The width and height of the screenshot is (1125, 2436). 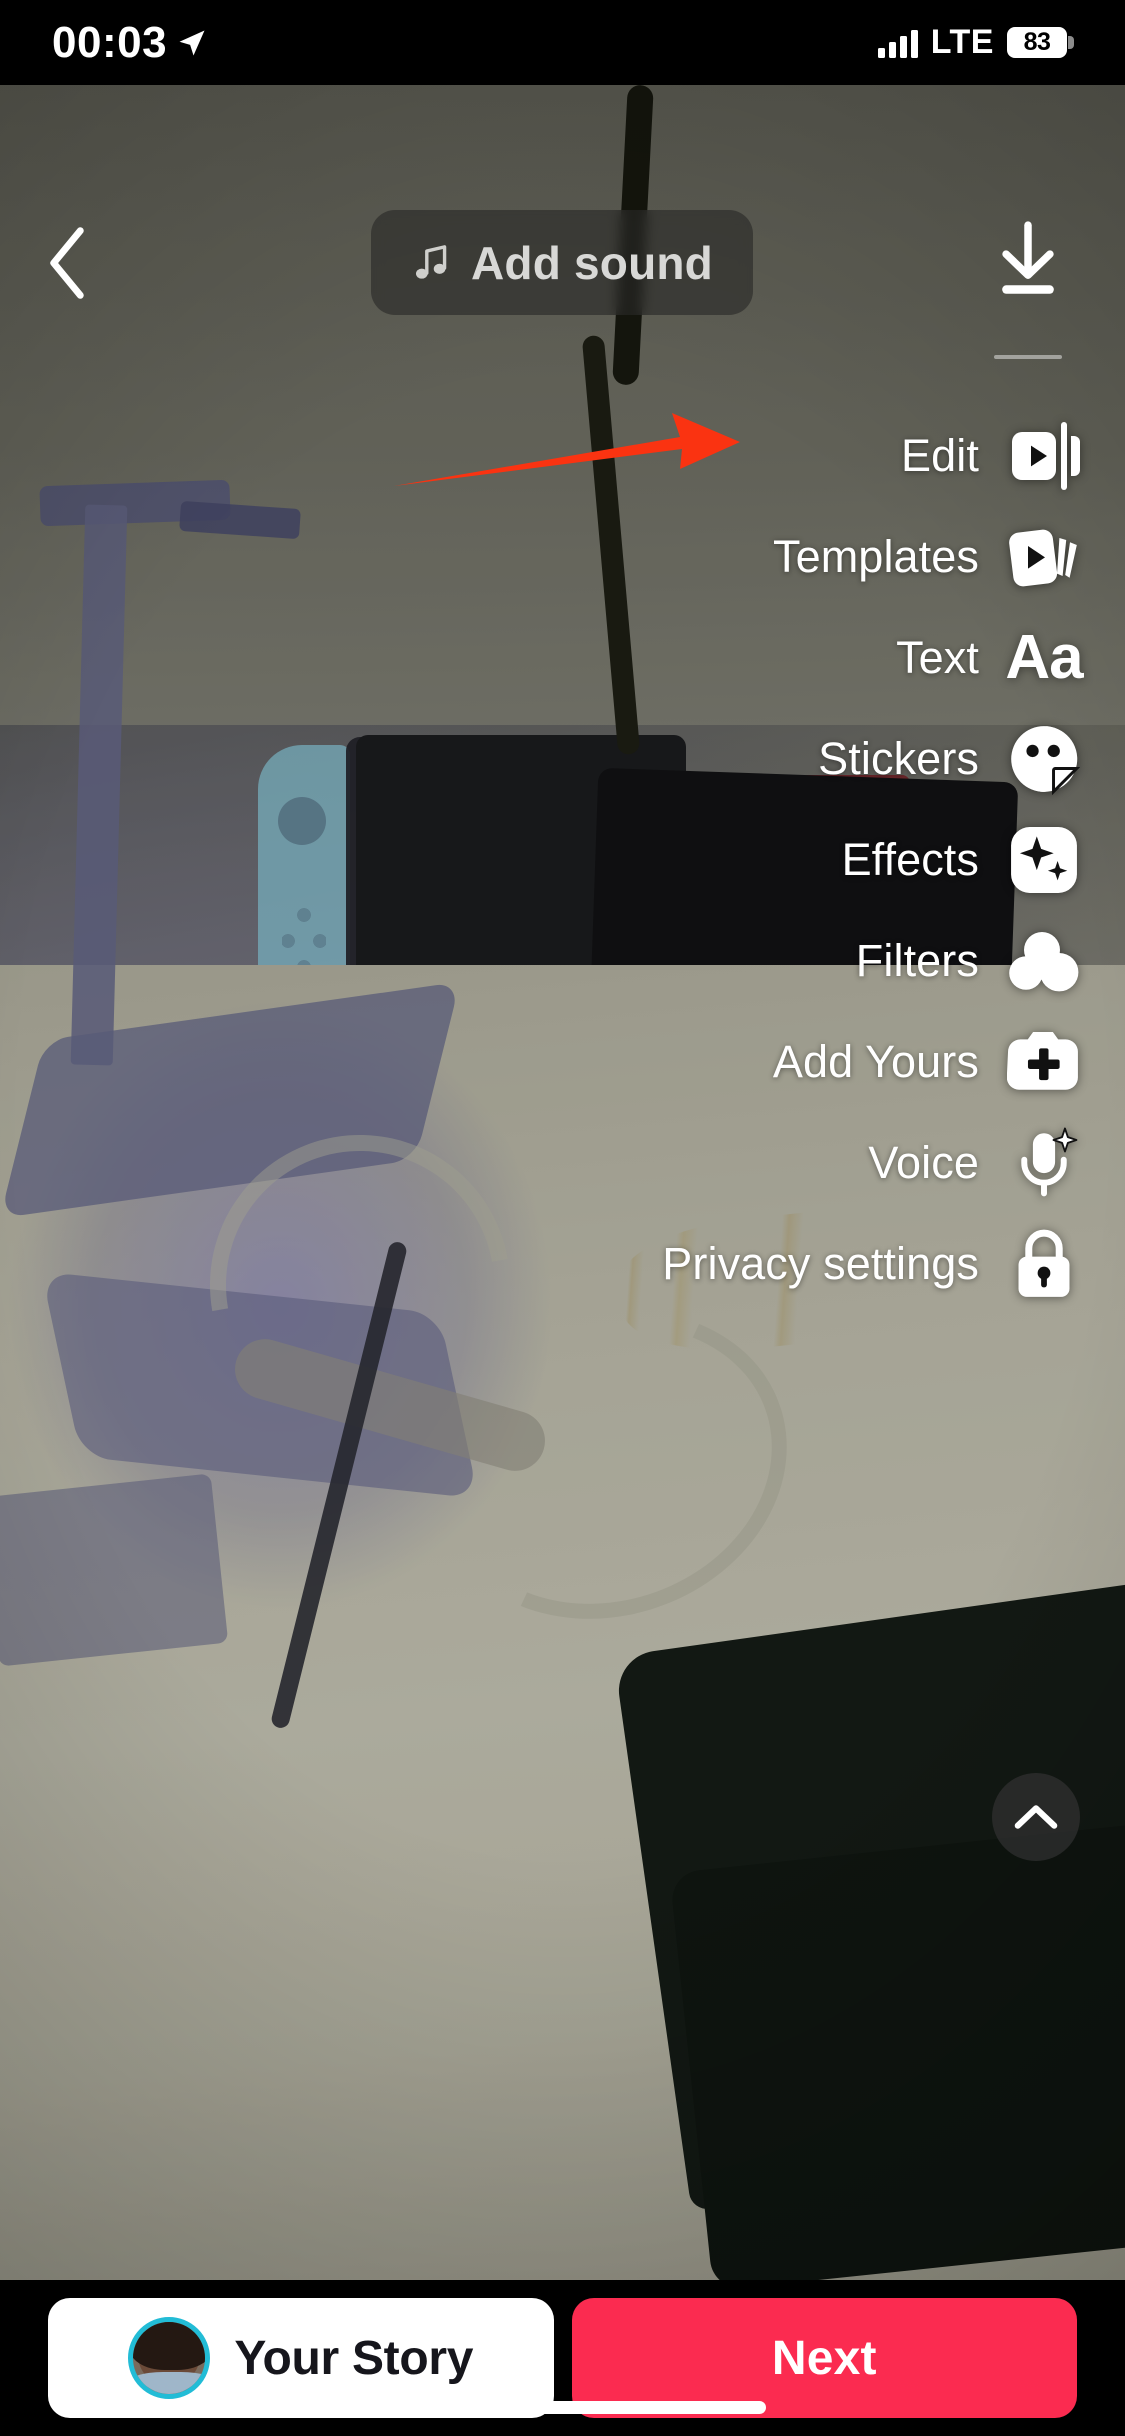 What do you see at coordinates (962, 42) in the screenshot?
I see `network-type-label: LTE` at bounding box center [962, 42].